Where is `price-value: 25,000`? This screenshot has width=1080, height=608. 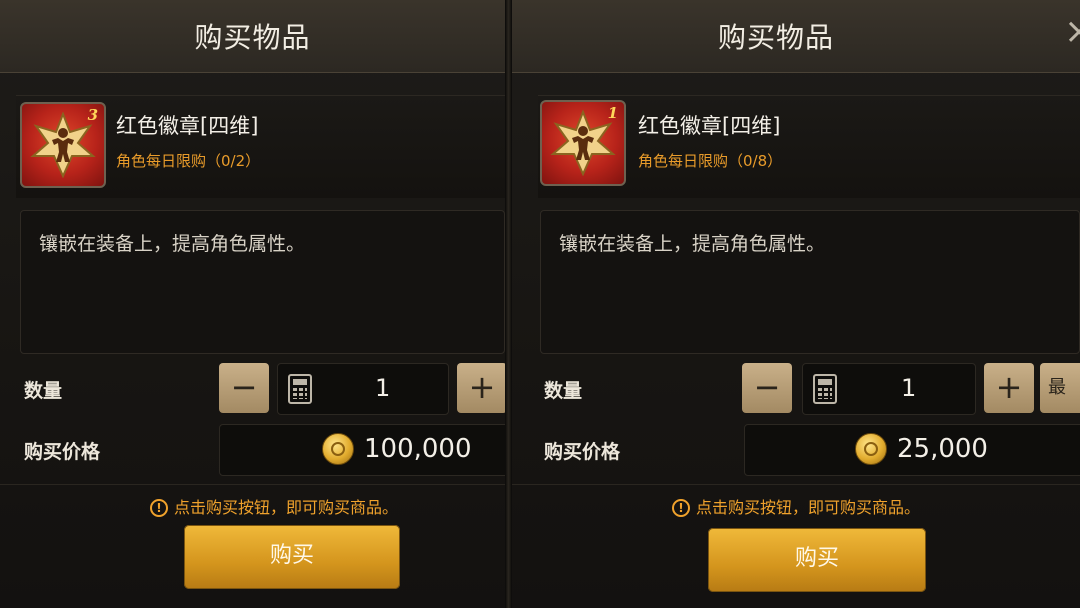 price-value: 25,000 is located at coordinates (942, 449).